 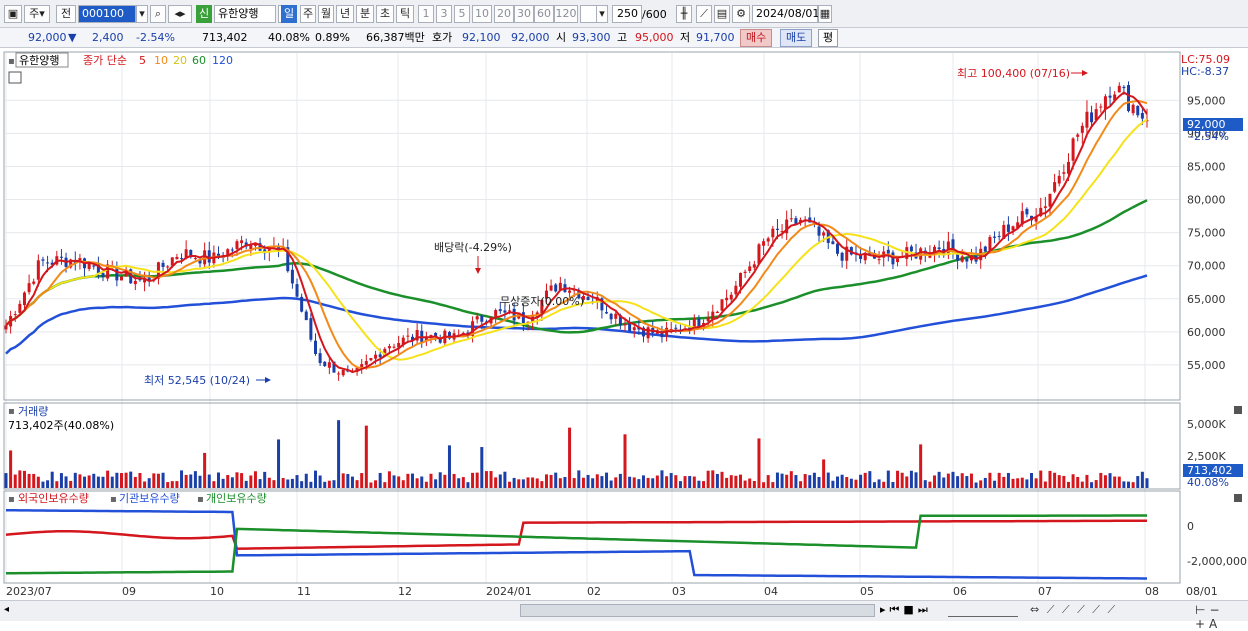 I want to click on low-label: 저, so click(x=685, y=37).